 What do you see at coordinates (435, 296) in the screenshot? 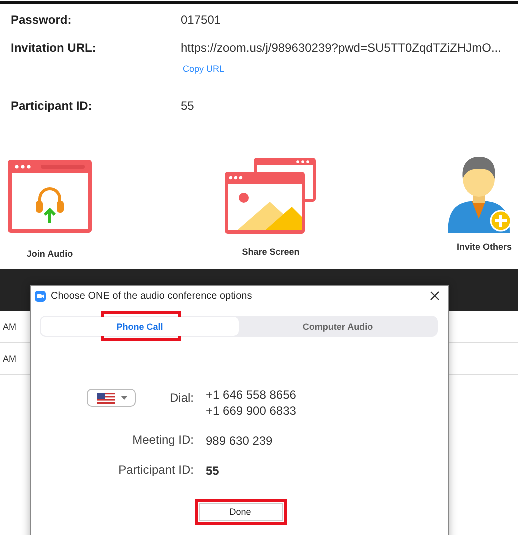
I see `close-button` at bounding box center [435, 296].